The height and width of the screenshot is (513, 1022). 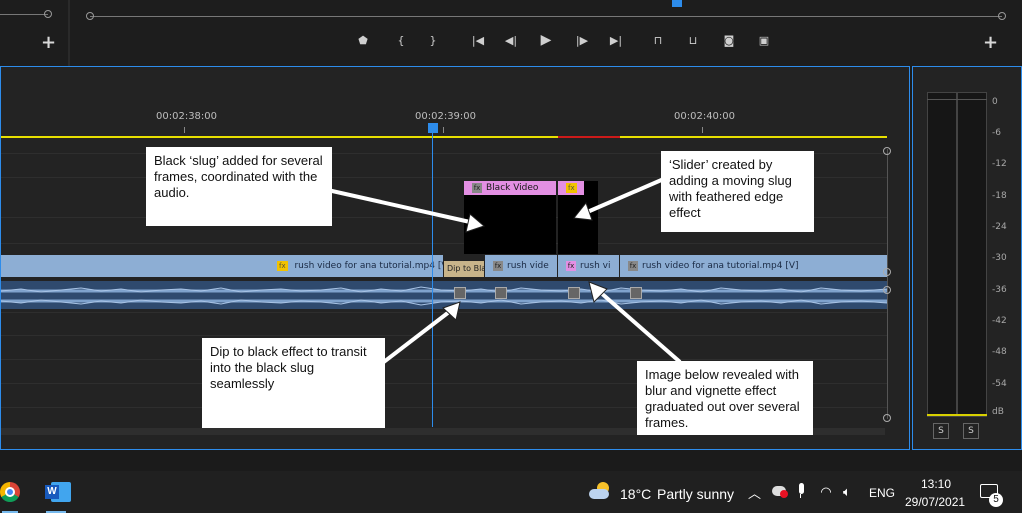 I want to click on clock-time: 13:10, so click(x=936, y=484).